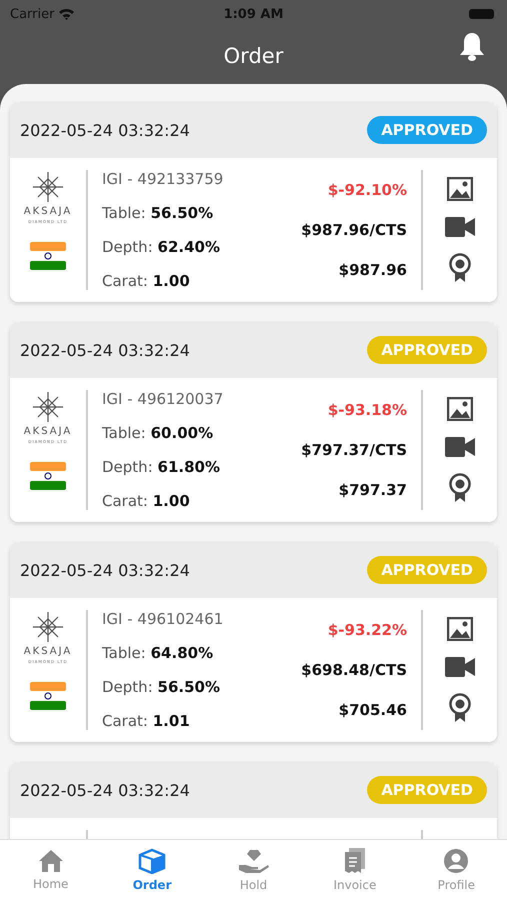 The width and height of the screenshot is (507, 900). What do you see at coordinates (158, 213) in the screenshot?
I see `table-value: Table: 56.50%` at bounding box center [158, 213].